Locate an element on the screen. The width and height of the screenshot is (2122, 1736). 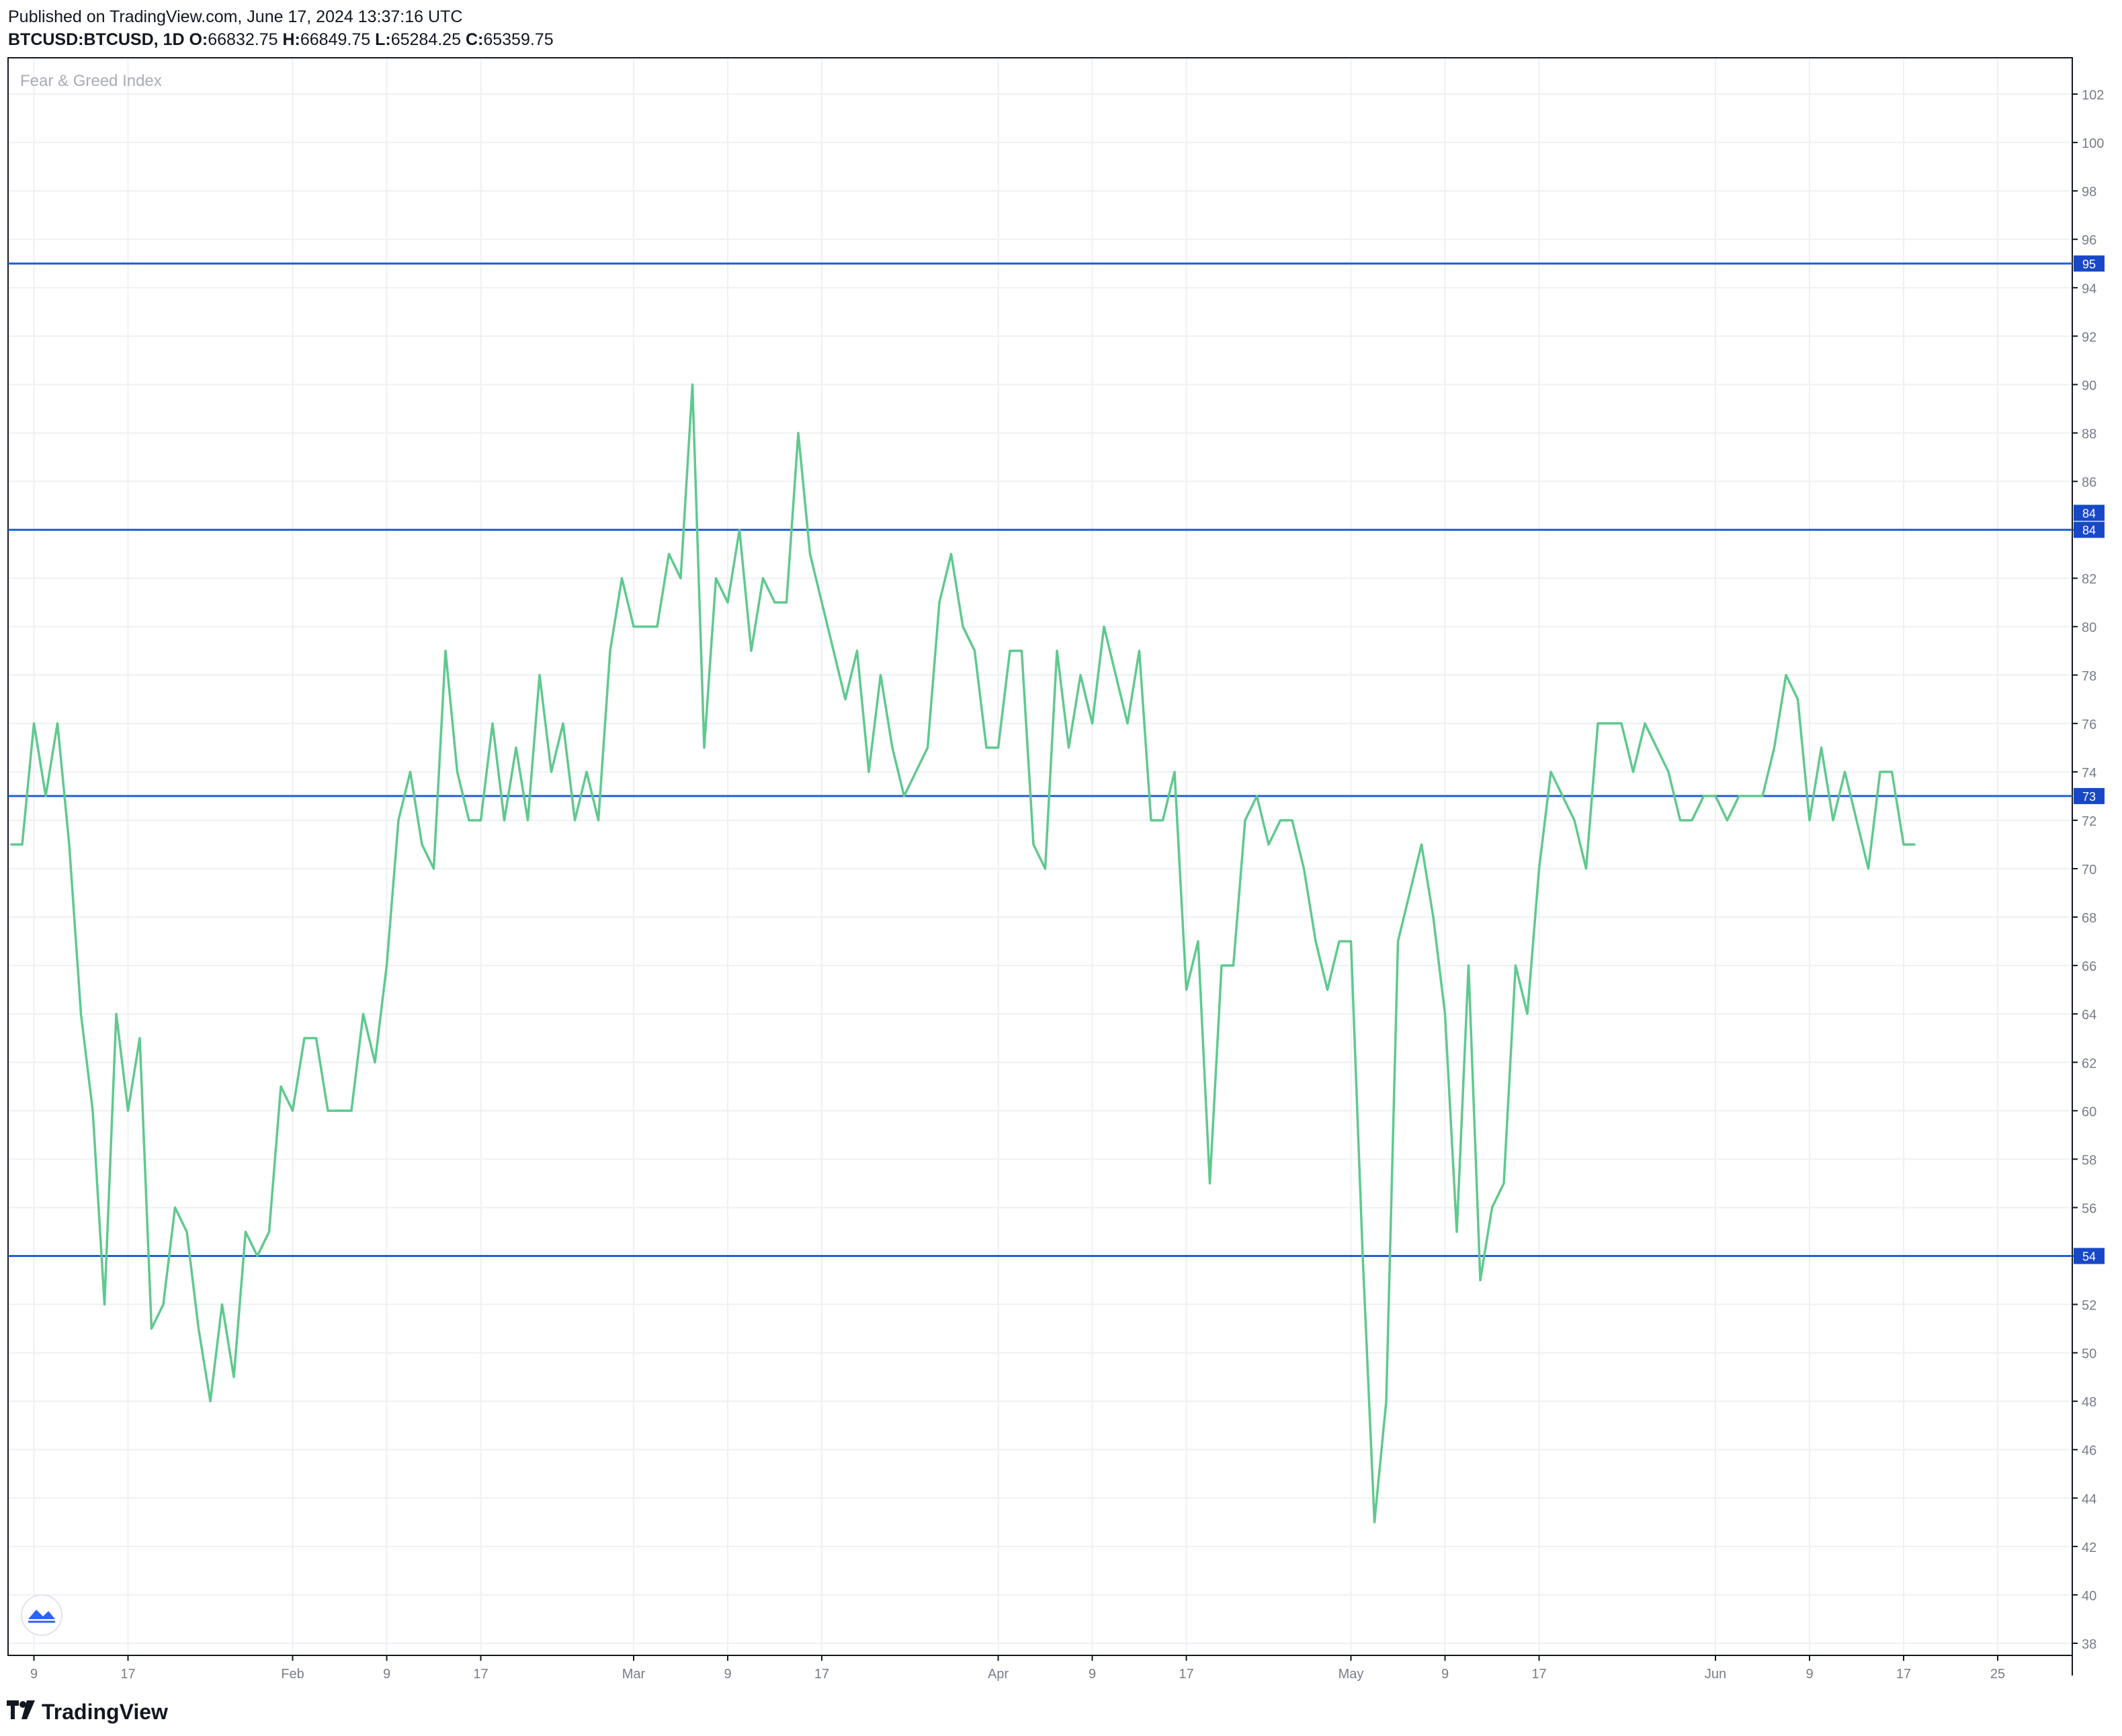
y-tick-label: 56 is located at coordinates (2089, 1208).